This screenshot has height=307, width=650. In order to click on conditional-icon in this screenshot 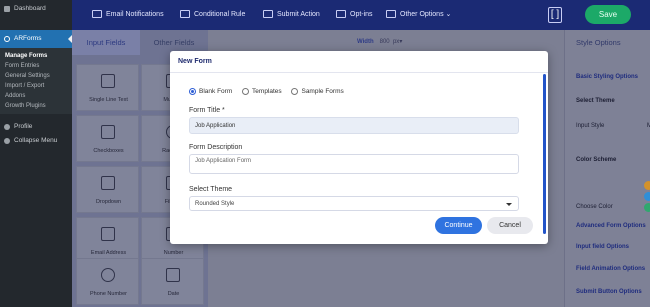, I will do `click(185, 14)`.